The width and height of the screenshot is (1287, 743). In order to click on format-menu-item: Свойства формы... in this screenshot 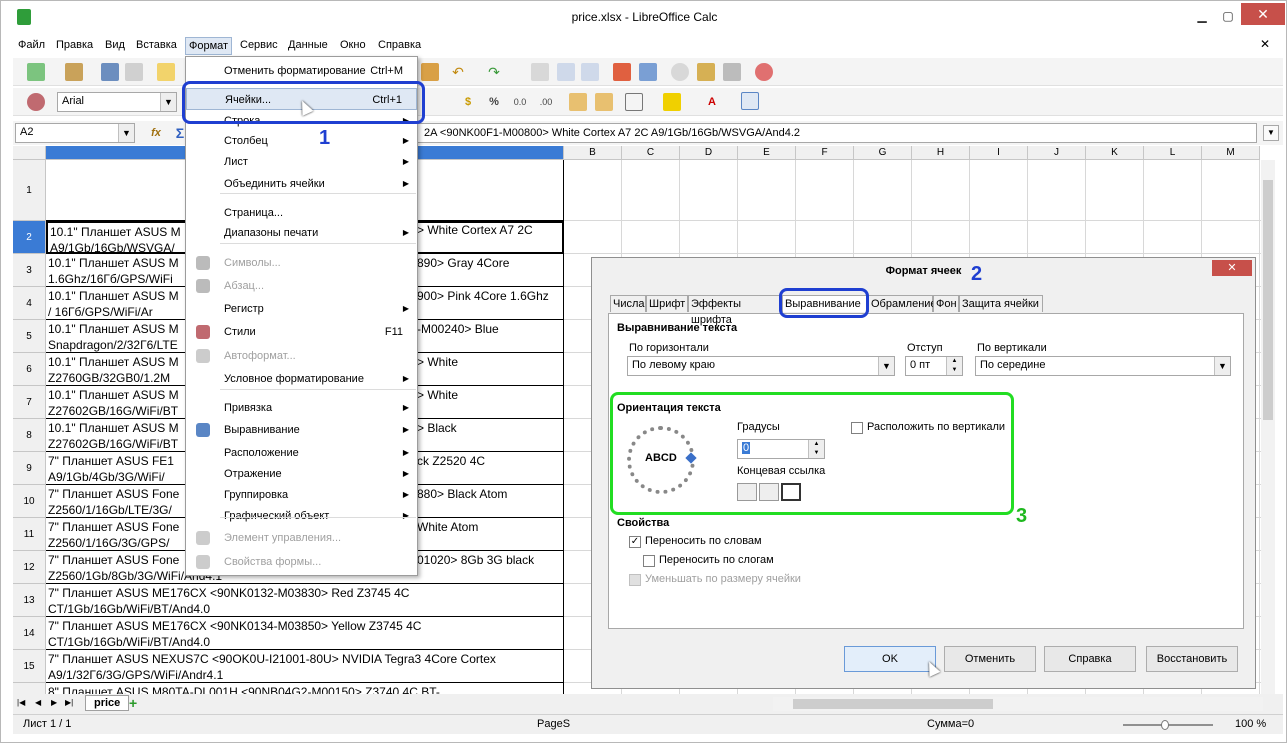, I will do `click(301, 562)`.